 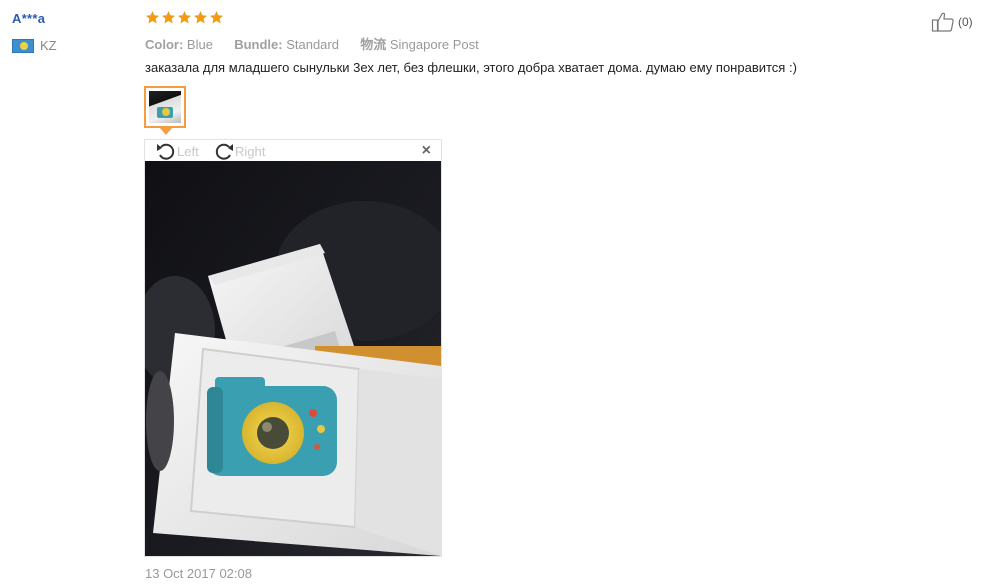 I want to click on rotate-right-button: Right, so click(x=239, y=151).